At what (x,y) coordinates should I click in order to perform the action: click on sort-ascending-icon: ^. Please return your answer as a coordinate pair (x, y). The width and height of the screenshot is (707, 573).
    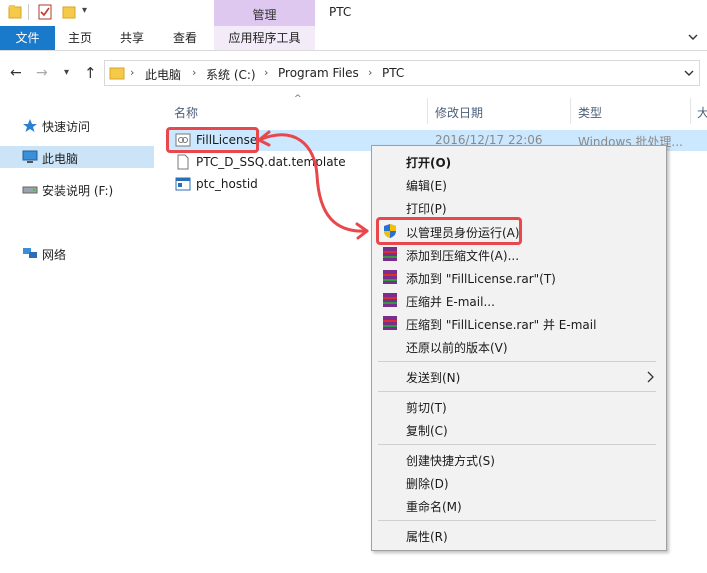
    Looking at the image, I should click on (298, 99).